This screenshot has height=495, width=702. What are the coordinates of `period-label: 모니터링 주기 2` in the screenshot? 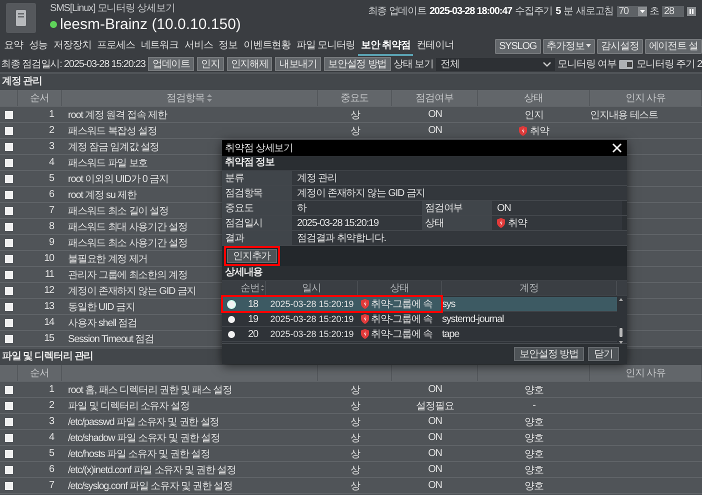 It's located at (669, 64).